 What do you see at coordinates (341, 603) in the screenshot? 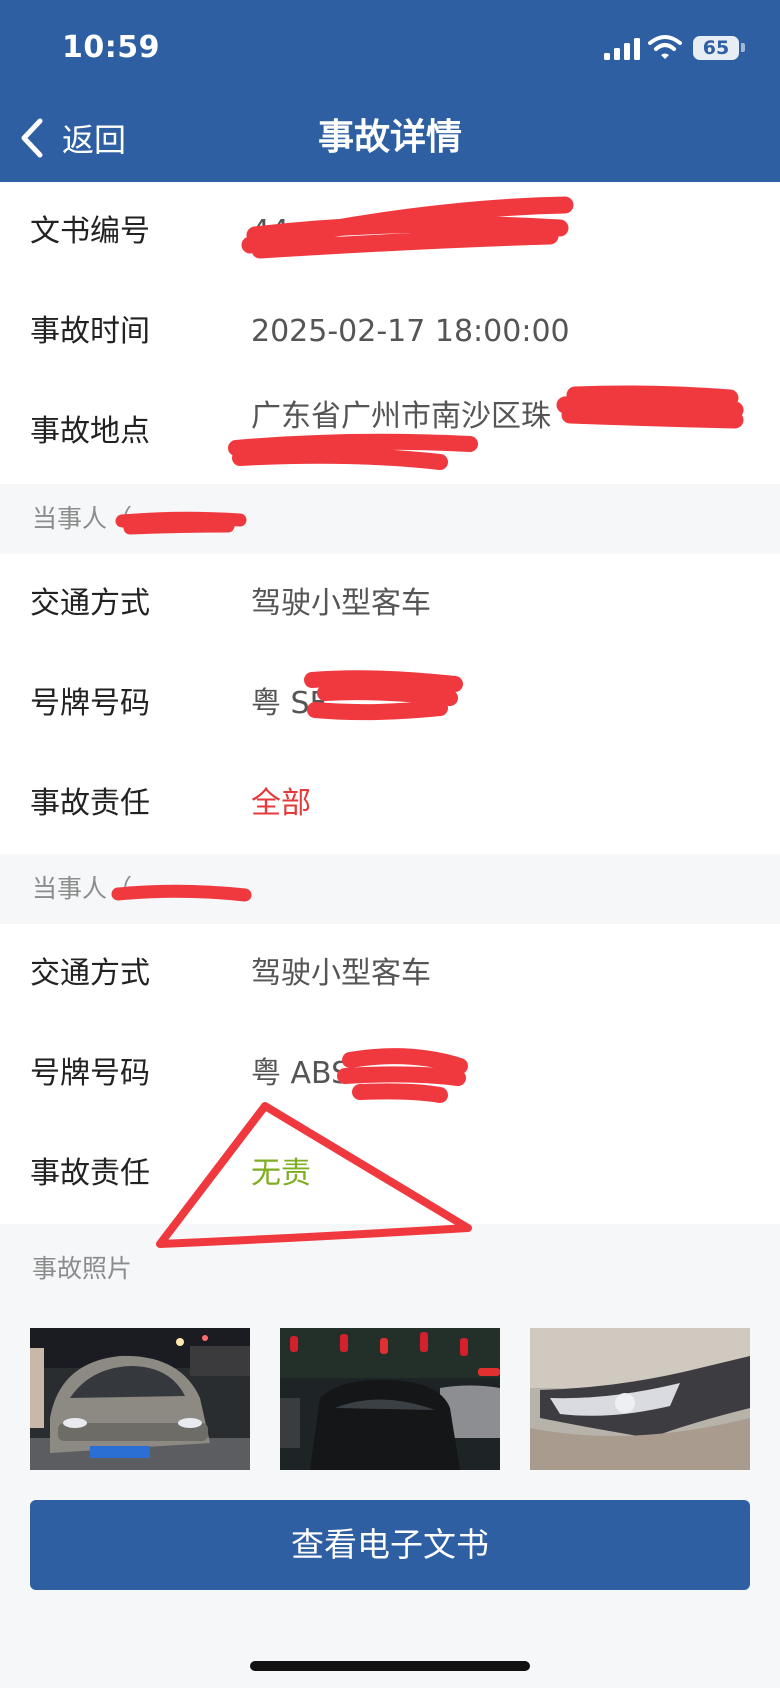
I see `party1-transport-value: 驾驶小型客车` at bounding box center [341, 603].